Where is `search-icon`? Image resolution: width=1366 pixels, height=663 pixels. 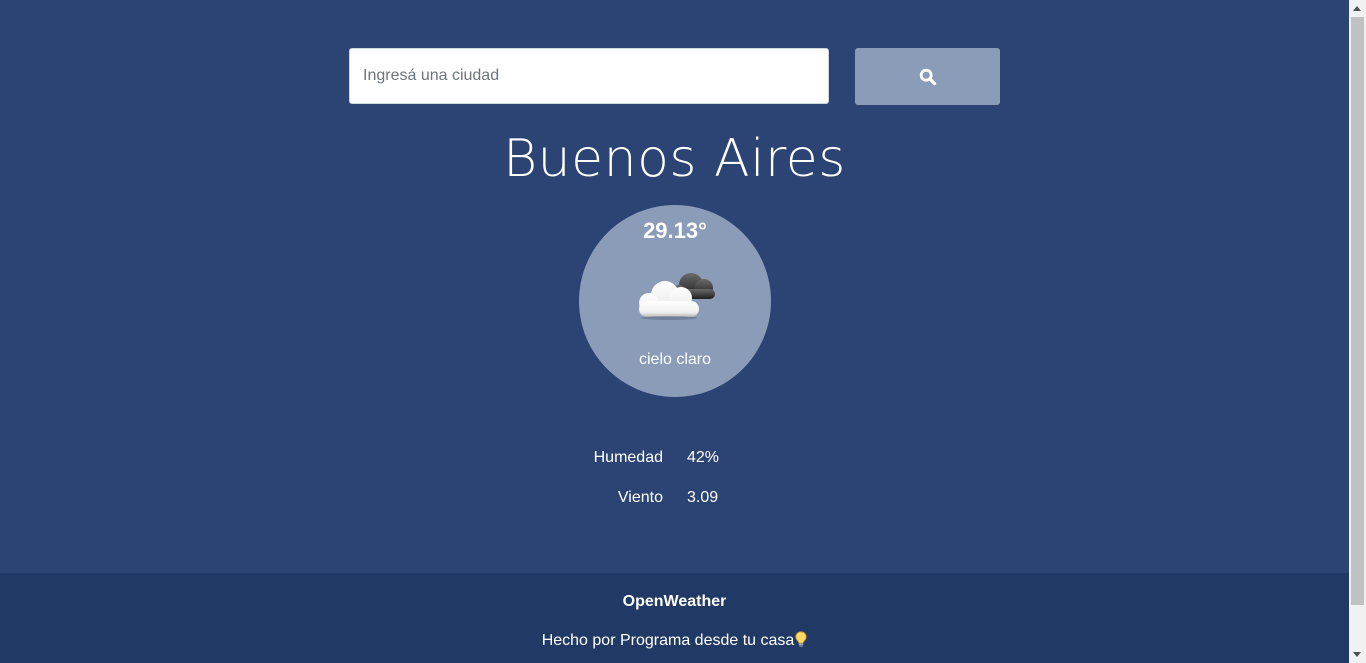 search-icon is located at coordinates (927, 76).